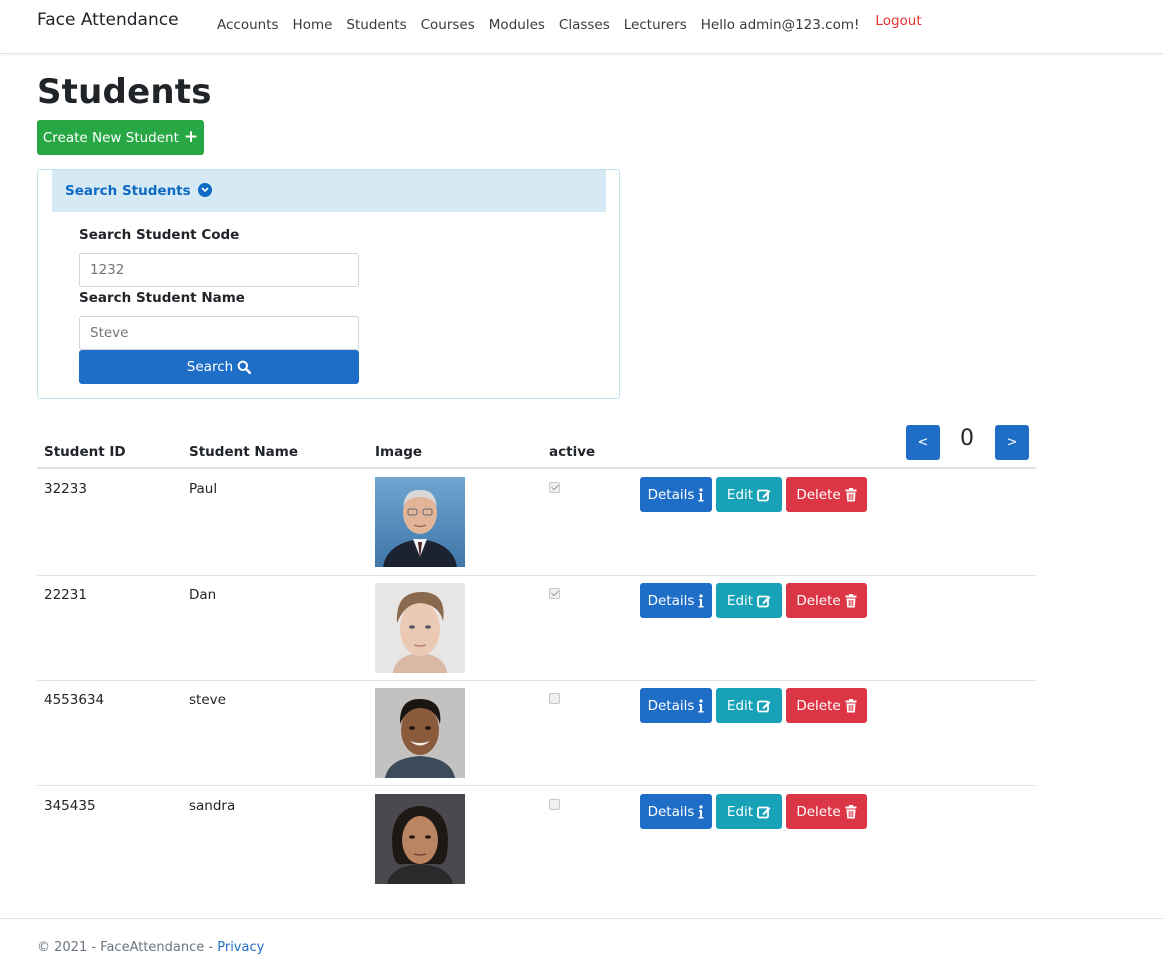 The height and width of the screenshot is (959, 1163). Describe the element at coordinates (329, 191) in the screenshot. I see `search-panel-header: Search Students` at that location.